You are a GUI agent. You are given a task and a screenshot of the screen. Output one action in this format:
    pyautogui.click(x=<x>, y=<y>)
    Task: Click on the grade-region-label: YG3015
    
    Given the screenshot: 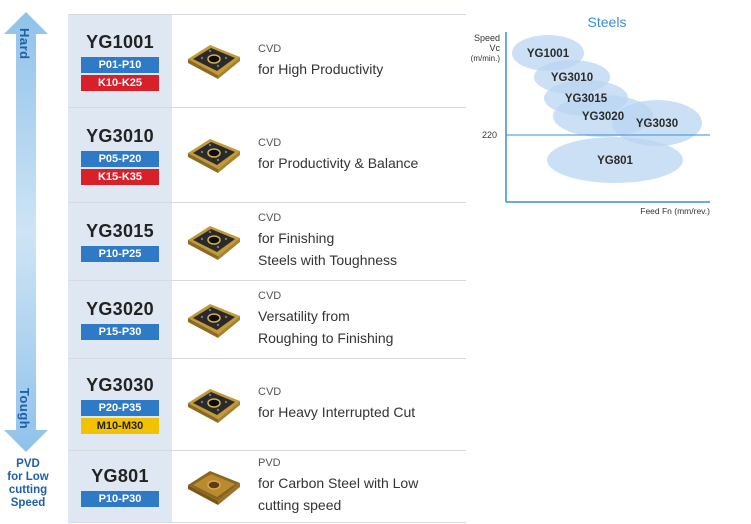 What is the action you would take?
    pyautogui.click(x=586, y=99)
    